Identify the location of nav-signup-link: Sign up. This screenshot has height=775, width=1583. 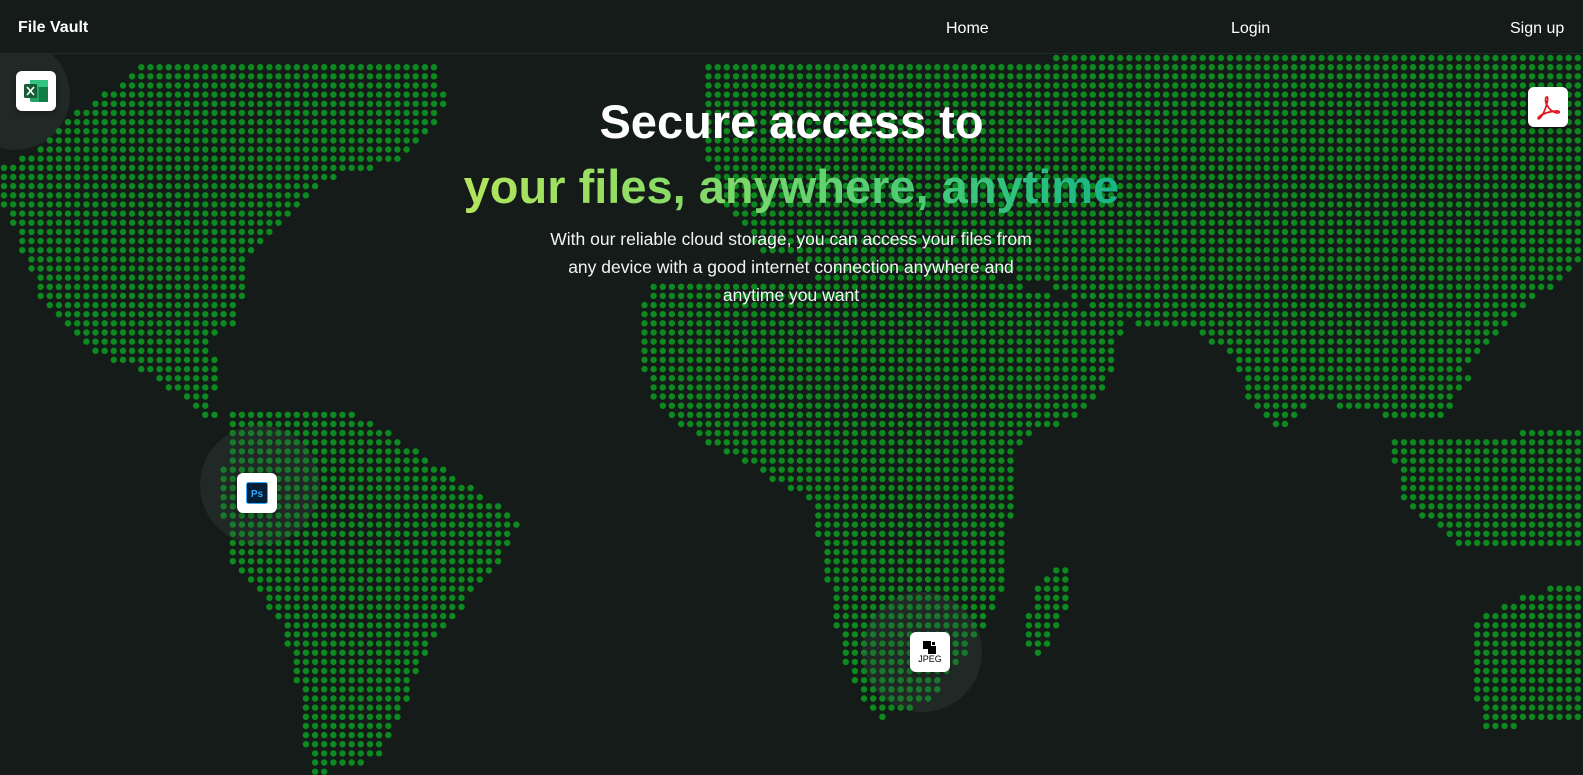
(1537, 29).